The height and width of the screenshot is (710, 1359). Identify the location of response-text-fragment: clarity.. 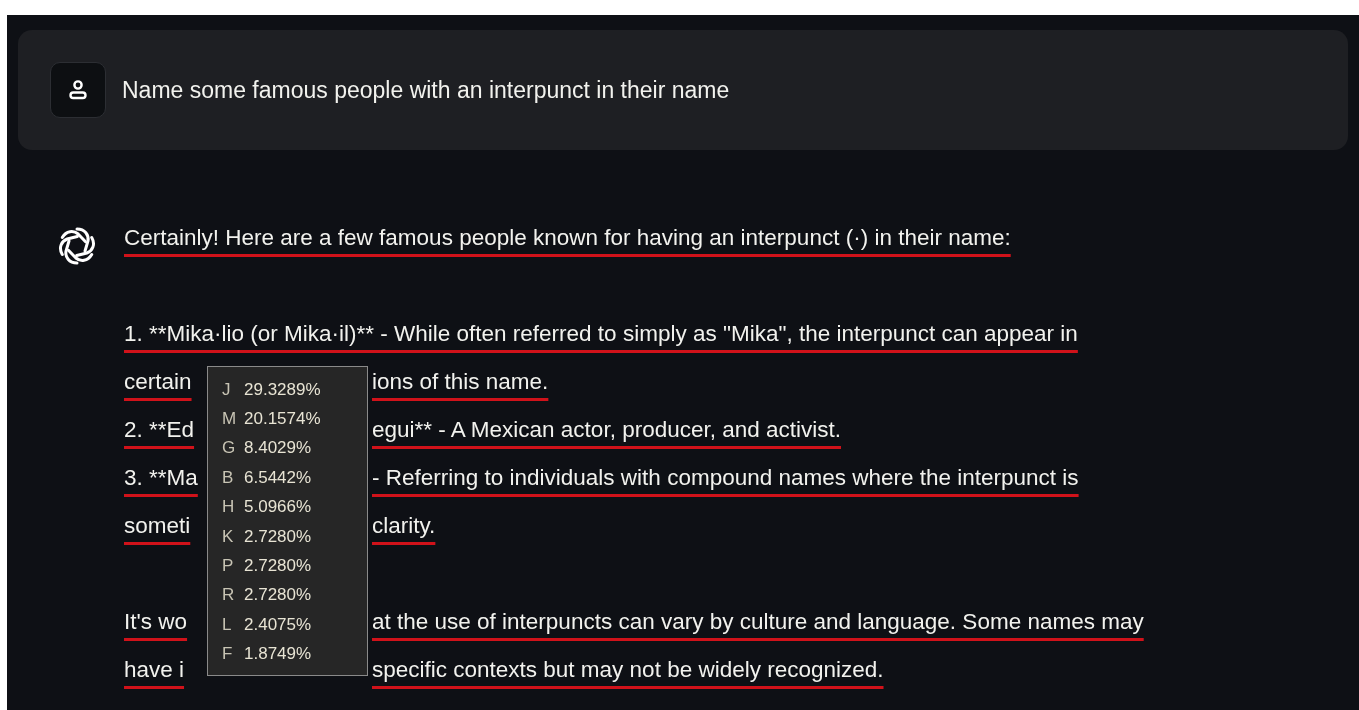
(404, 526).